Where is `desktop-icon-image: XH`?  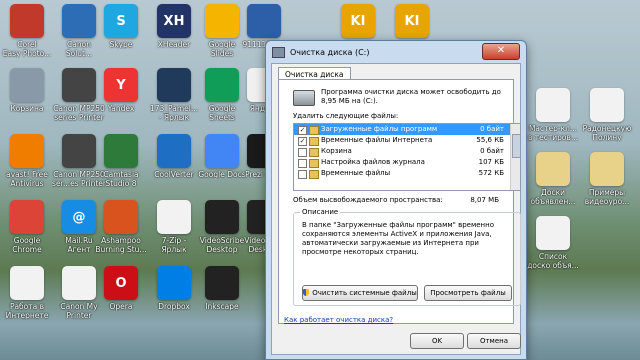 desktop-icon-image: XH is located at coordinates (174, 21).